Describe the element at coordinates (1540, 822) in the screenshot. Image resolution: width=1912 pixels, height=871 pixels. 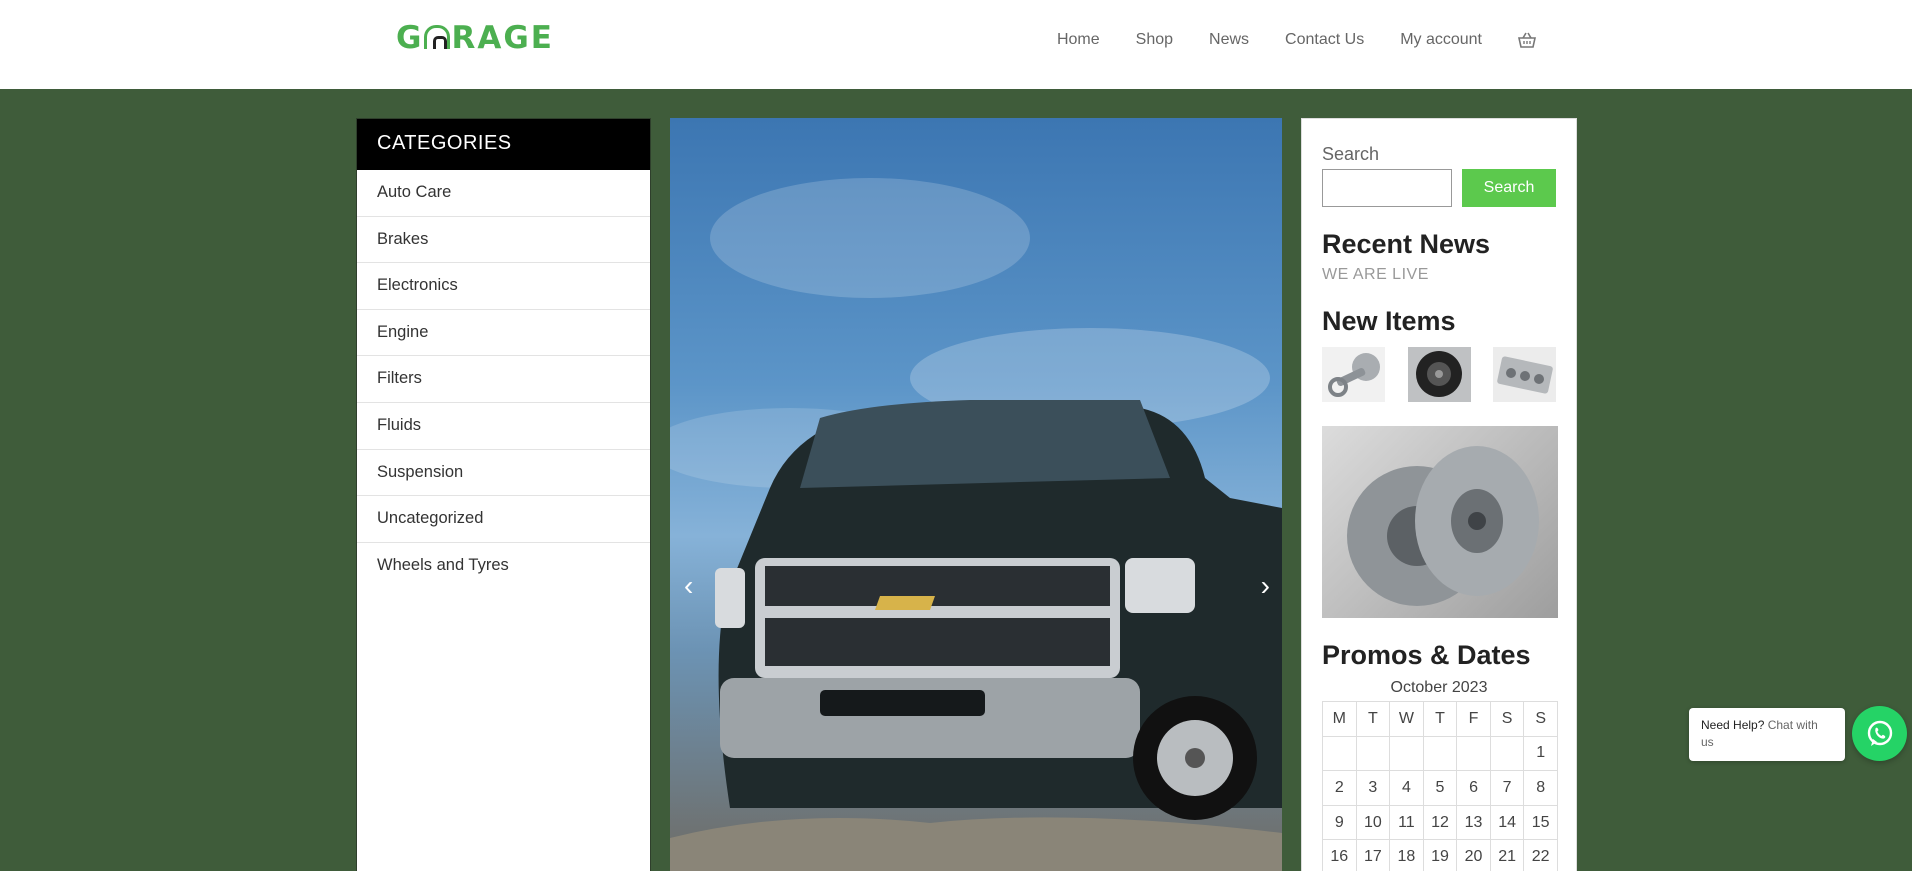
I see `calendar-day-cell: 15` at that location.